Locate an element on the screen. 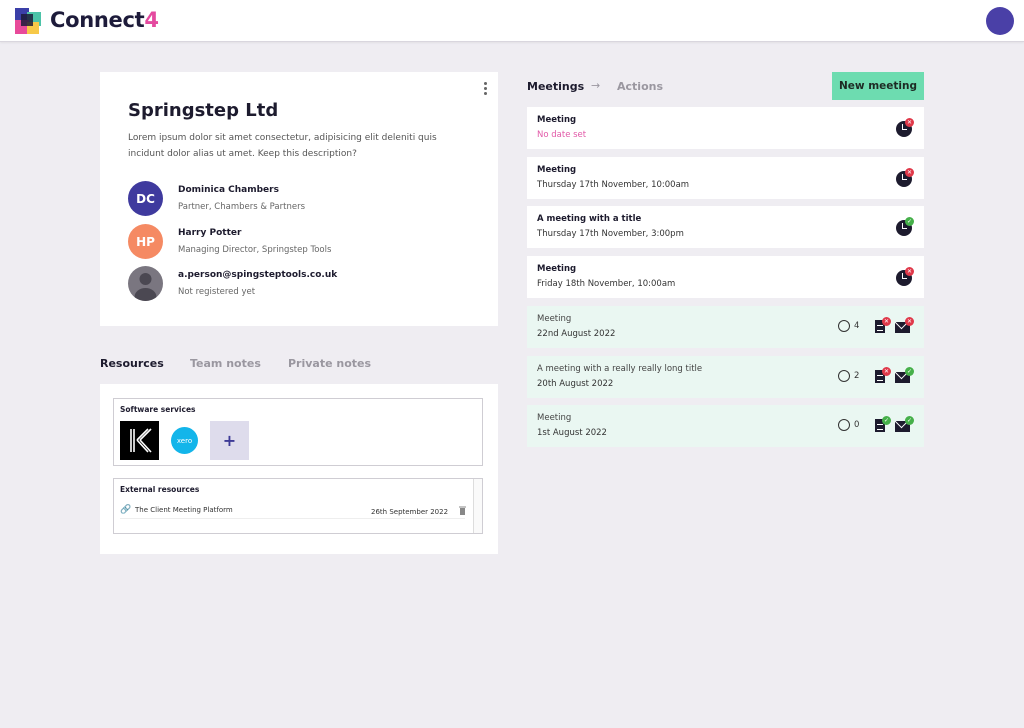  company-name: Springstep Ltd is located at coordinates (203, 110).